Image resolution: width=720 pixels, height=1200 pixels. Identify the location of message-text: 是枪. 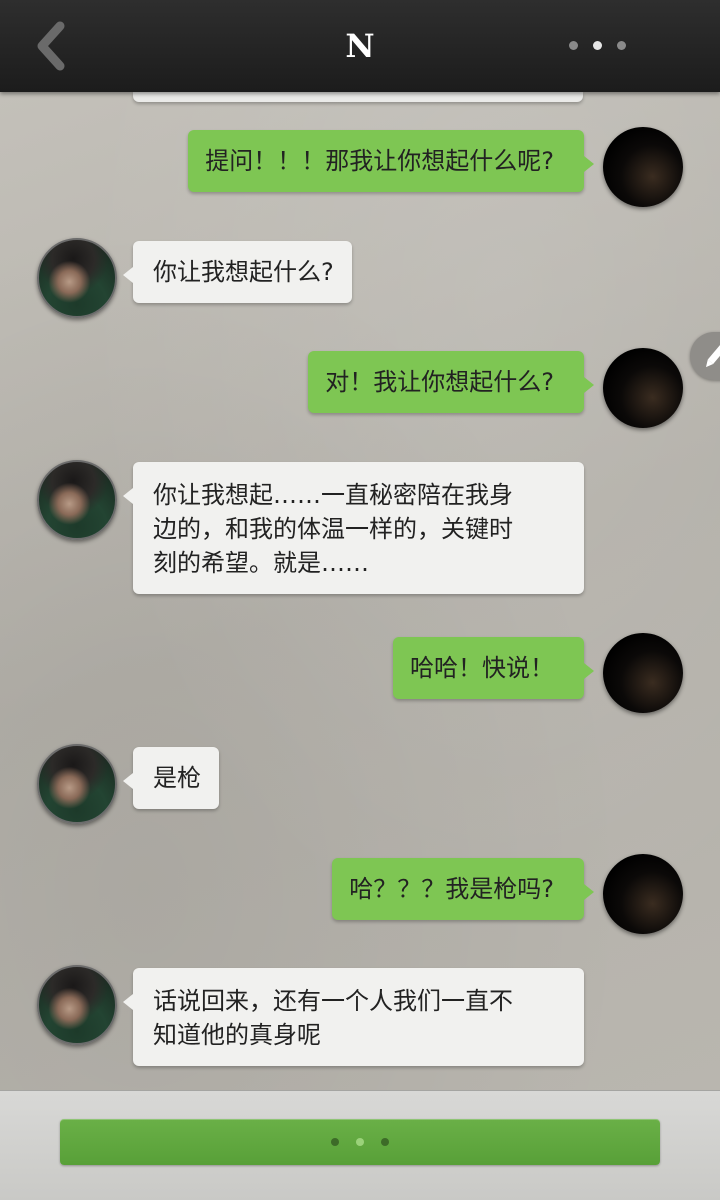
(177, 778).